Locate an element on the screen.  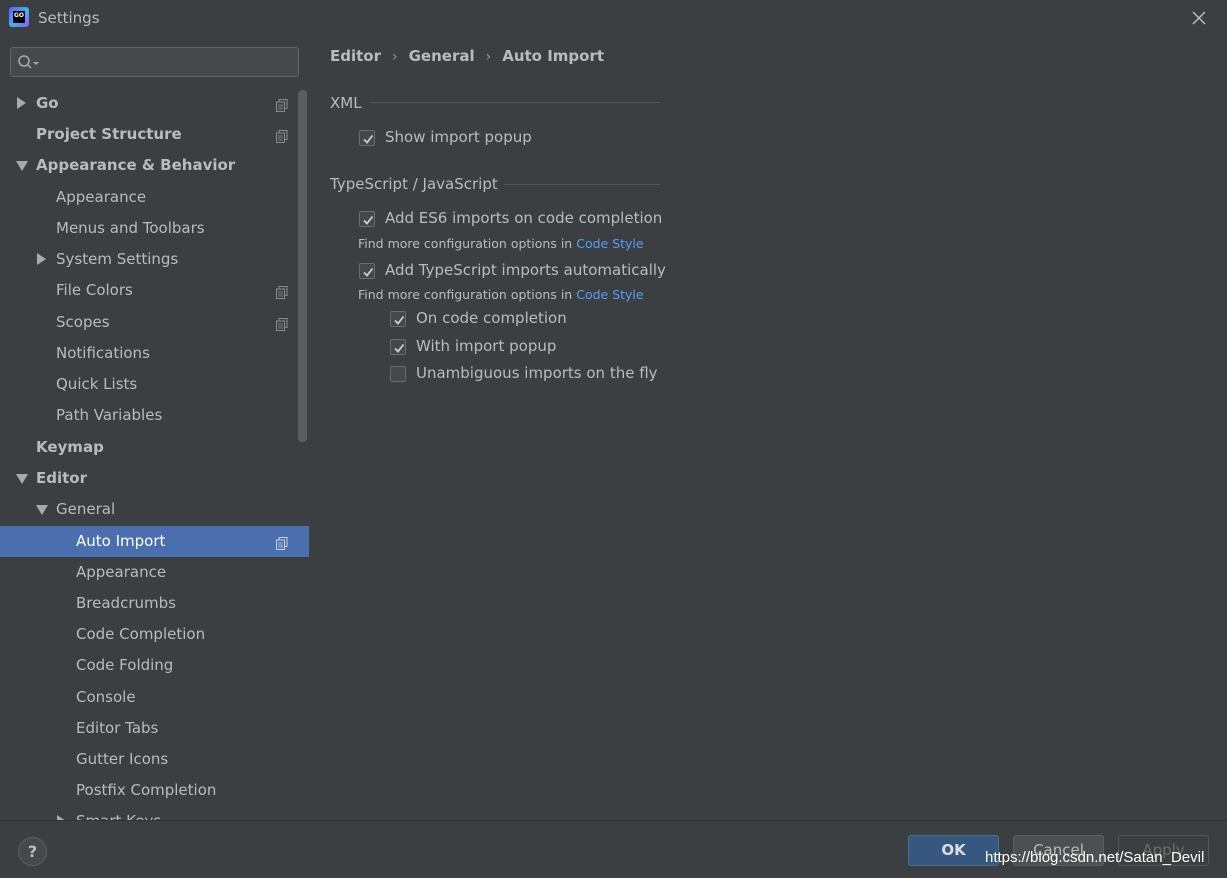
sidebar-item-auto-import: Auto Import is located at coordinates (154, 541).